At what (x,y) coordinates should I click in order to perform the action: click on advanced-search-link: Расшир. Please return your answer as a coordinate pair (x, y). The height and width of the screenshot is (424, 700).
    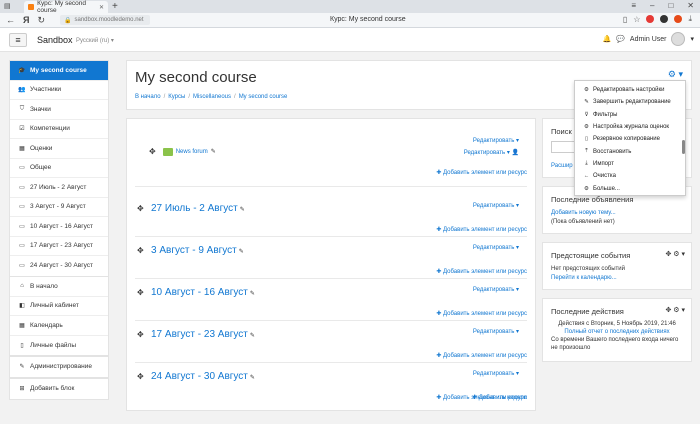
    Looking at the image, I should click on (562, 166).